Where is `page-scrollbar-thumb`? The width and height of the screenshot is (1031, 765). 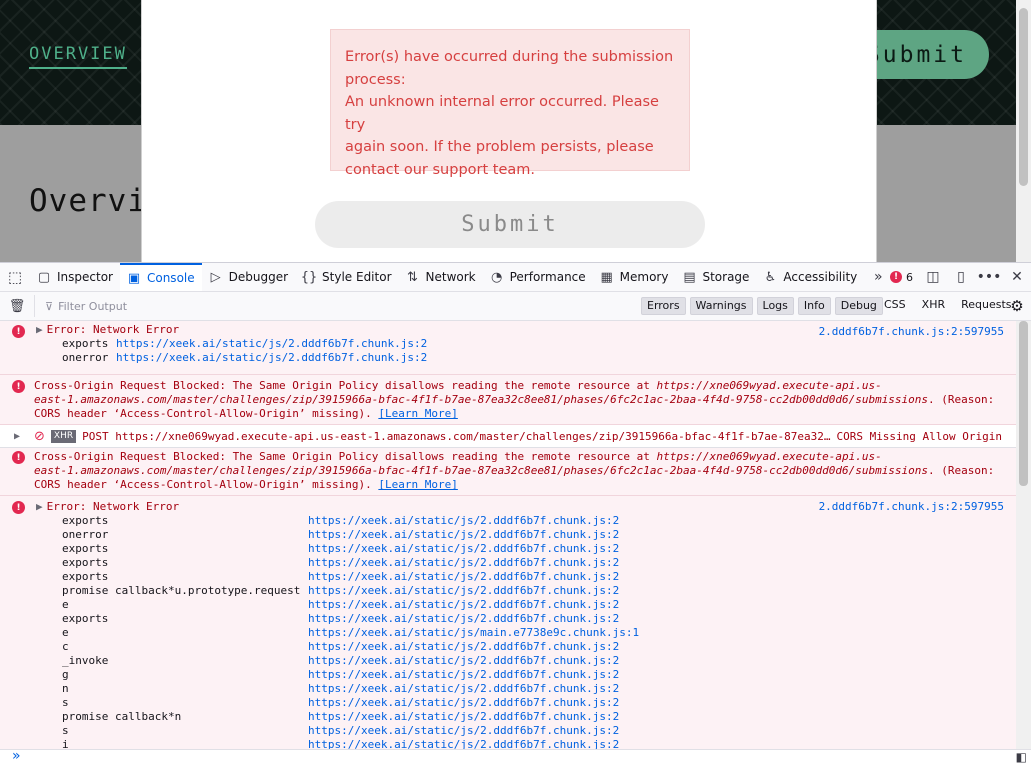
page-scrollbar-thumb is located at coordinates (1023, 97).